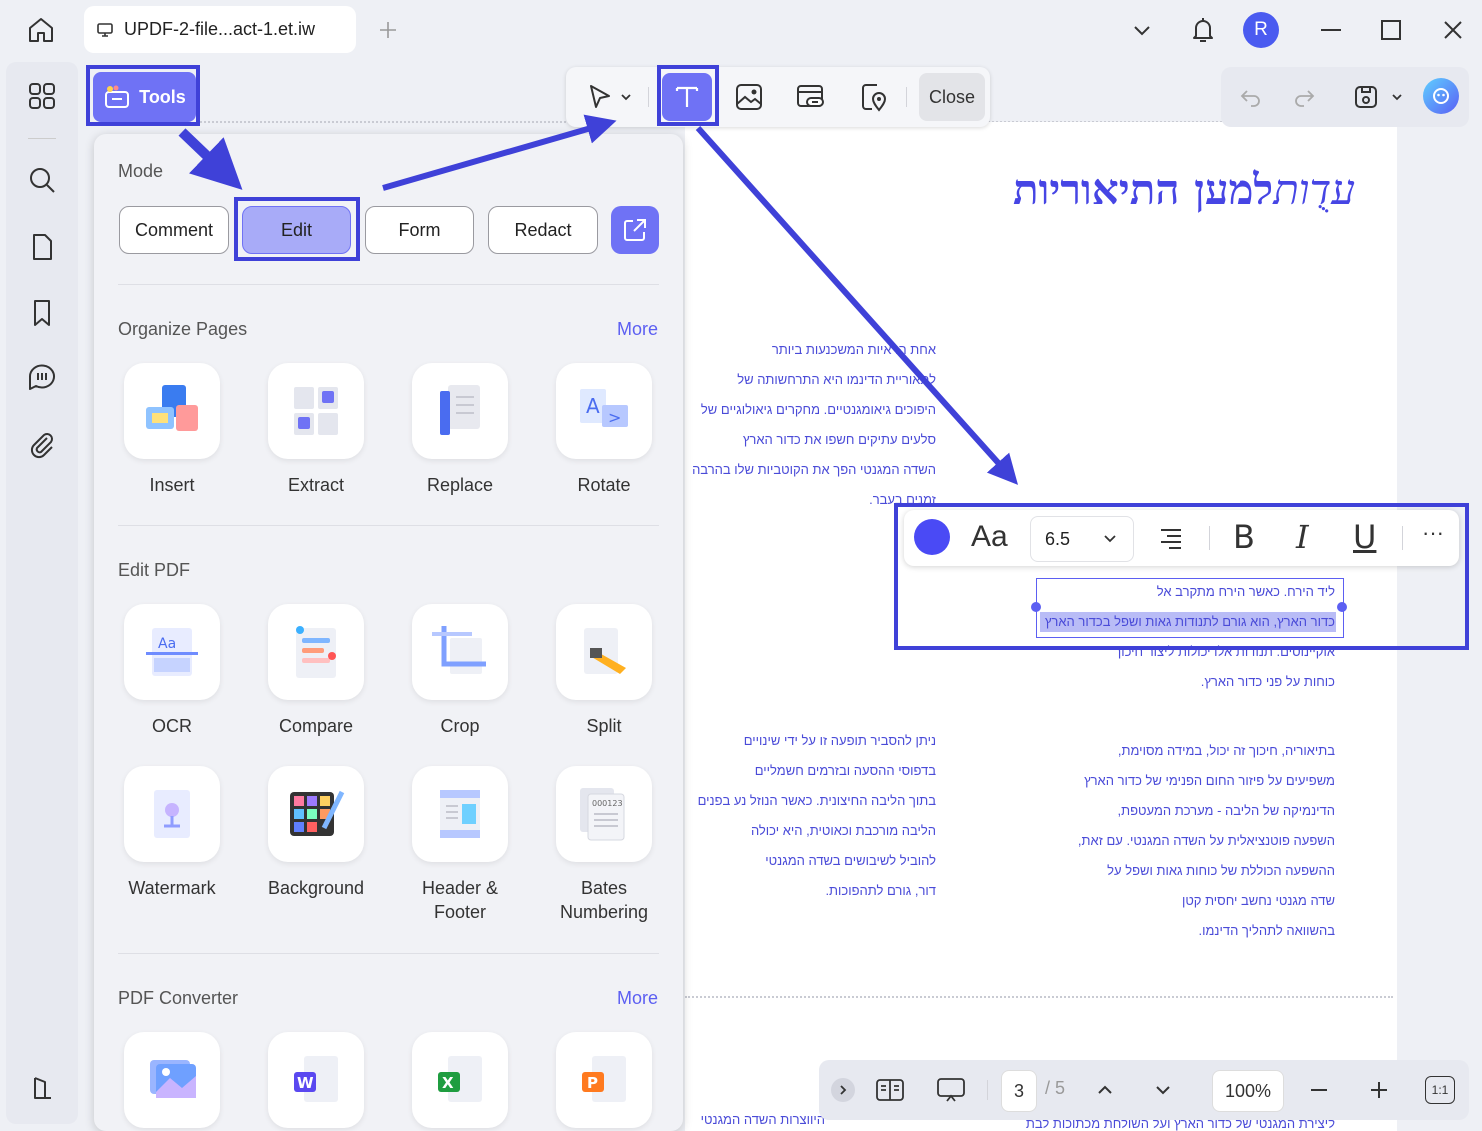 The image size is (1482, 1131). I want to click on crop-icon, so click(460, 652).